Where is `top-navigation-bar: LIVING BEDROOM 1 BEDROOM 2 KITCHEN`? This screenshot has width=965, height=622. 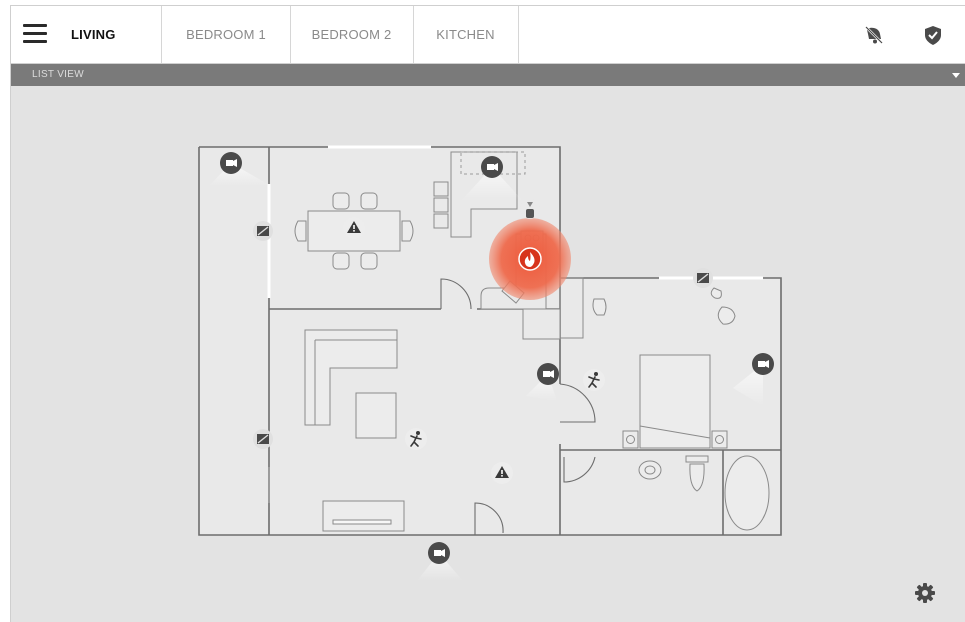 top-navigation-bar: LIVING BEDROOM 1 BEDROOM 2 KITCHEN is located at coordinates (488, 35).